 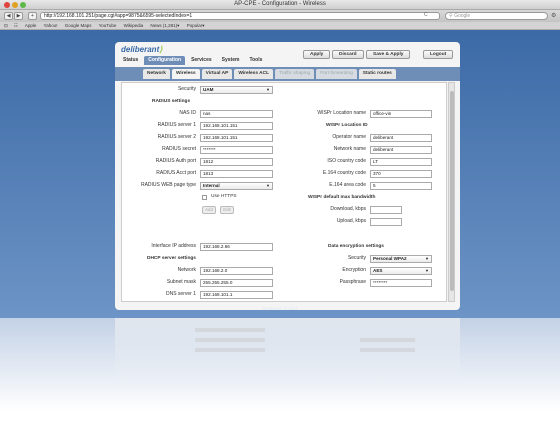 I want to click on radius-secret-input: *******, so click(x=236, y=150).